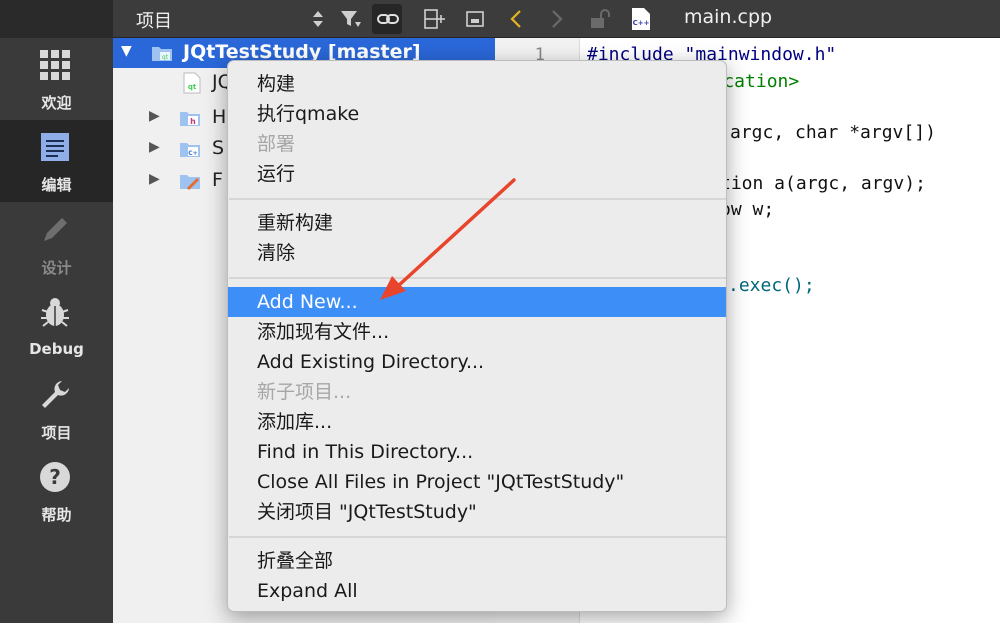 The height and width of the screenshot is (623, 1000). What do you see at coordinates (190, 182) in the screenshot?
I see `forms-folder-icon` at bounding box center [190, 182].